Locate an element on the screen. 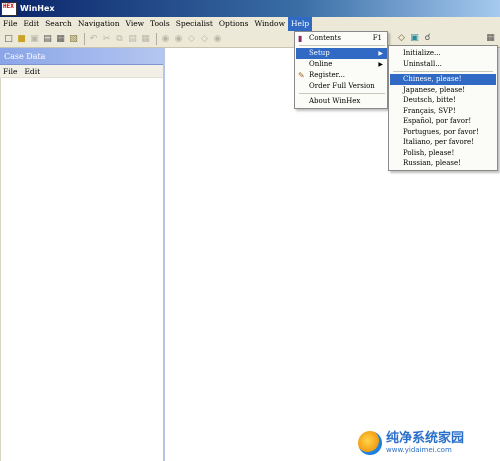  watermark-logo-icon is located at coordinates (370, 443).